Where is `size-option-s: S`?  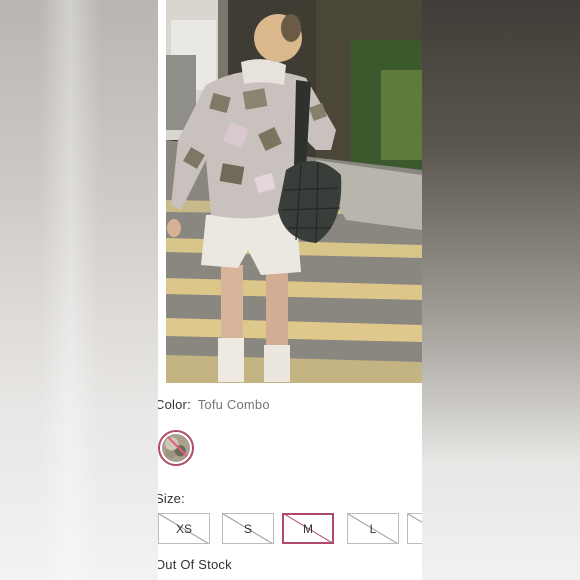
size-option-s: S is located at coordinates (248, 528).